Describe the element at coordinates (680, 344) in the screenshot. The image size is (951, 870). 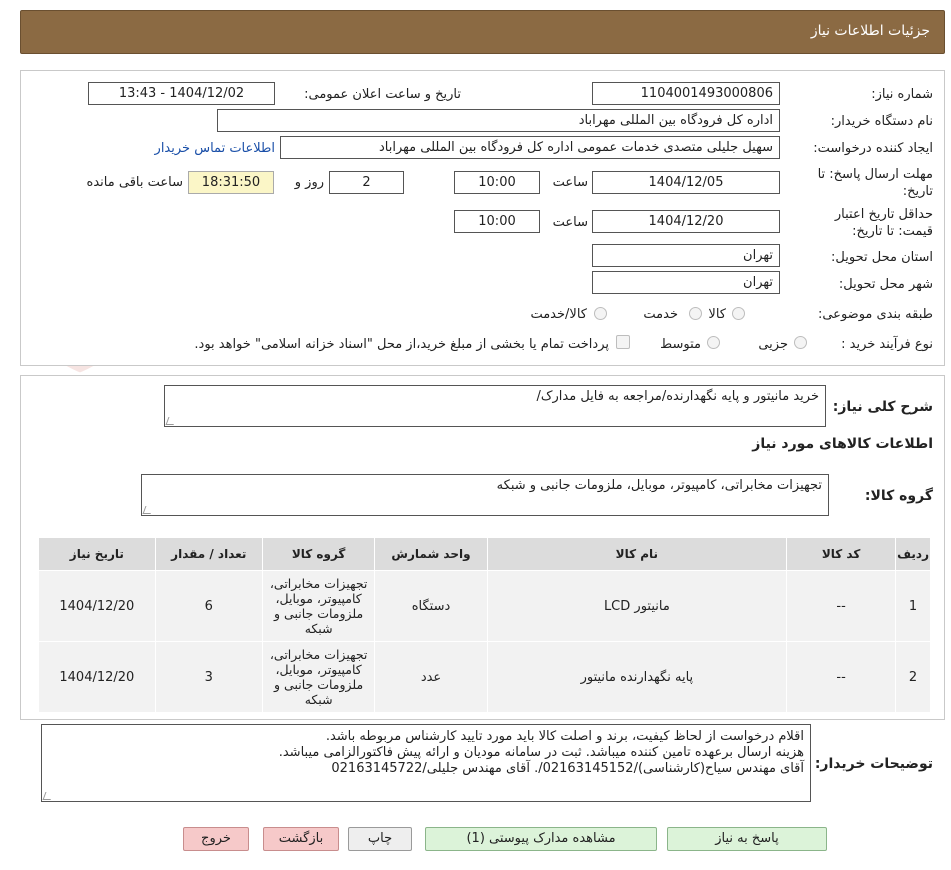
I see `process-option-medium: متوسط` at that location.